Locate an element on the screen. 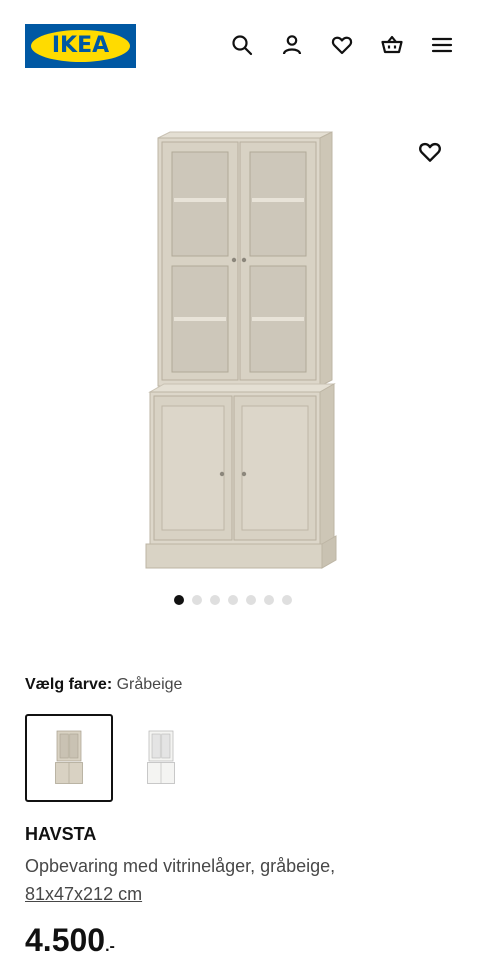 The width and height of the screenshot is (480, 972). header: IKEA is located at coordinates (240, 46).